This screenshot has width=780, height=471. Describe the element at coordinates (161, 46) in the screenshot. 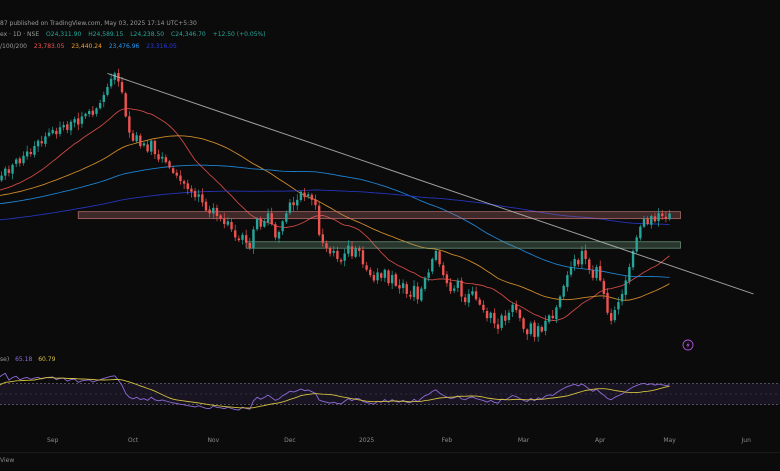

I see `ma4-value: 23,316.05` at that location.